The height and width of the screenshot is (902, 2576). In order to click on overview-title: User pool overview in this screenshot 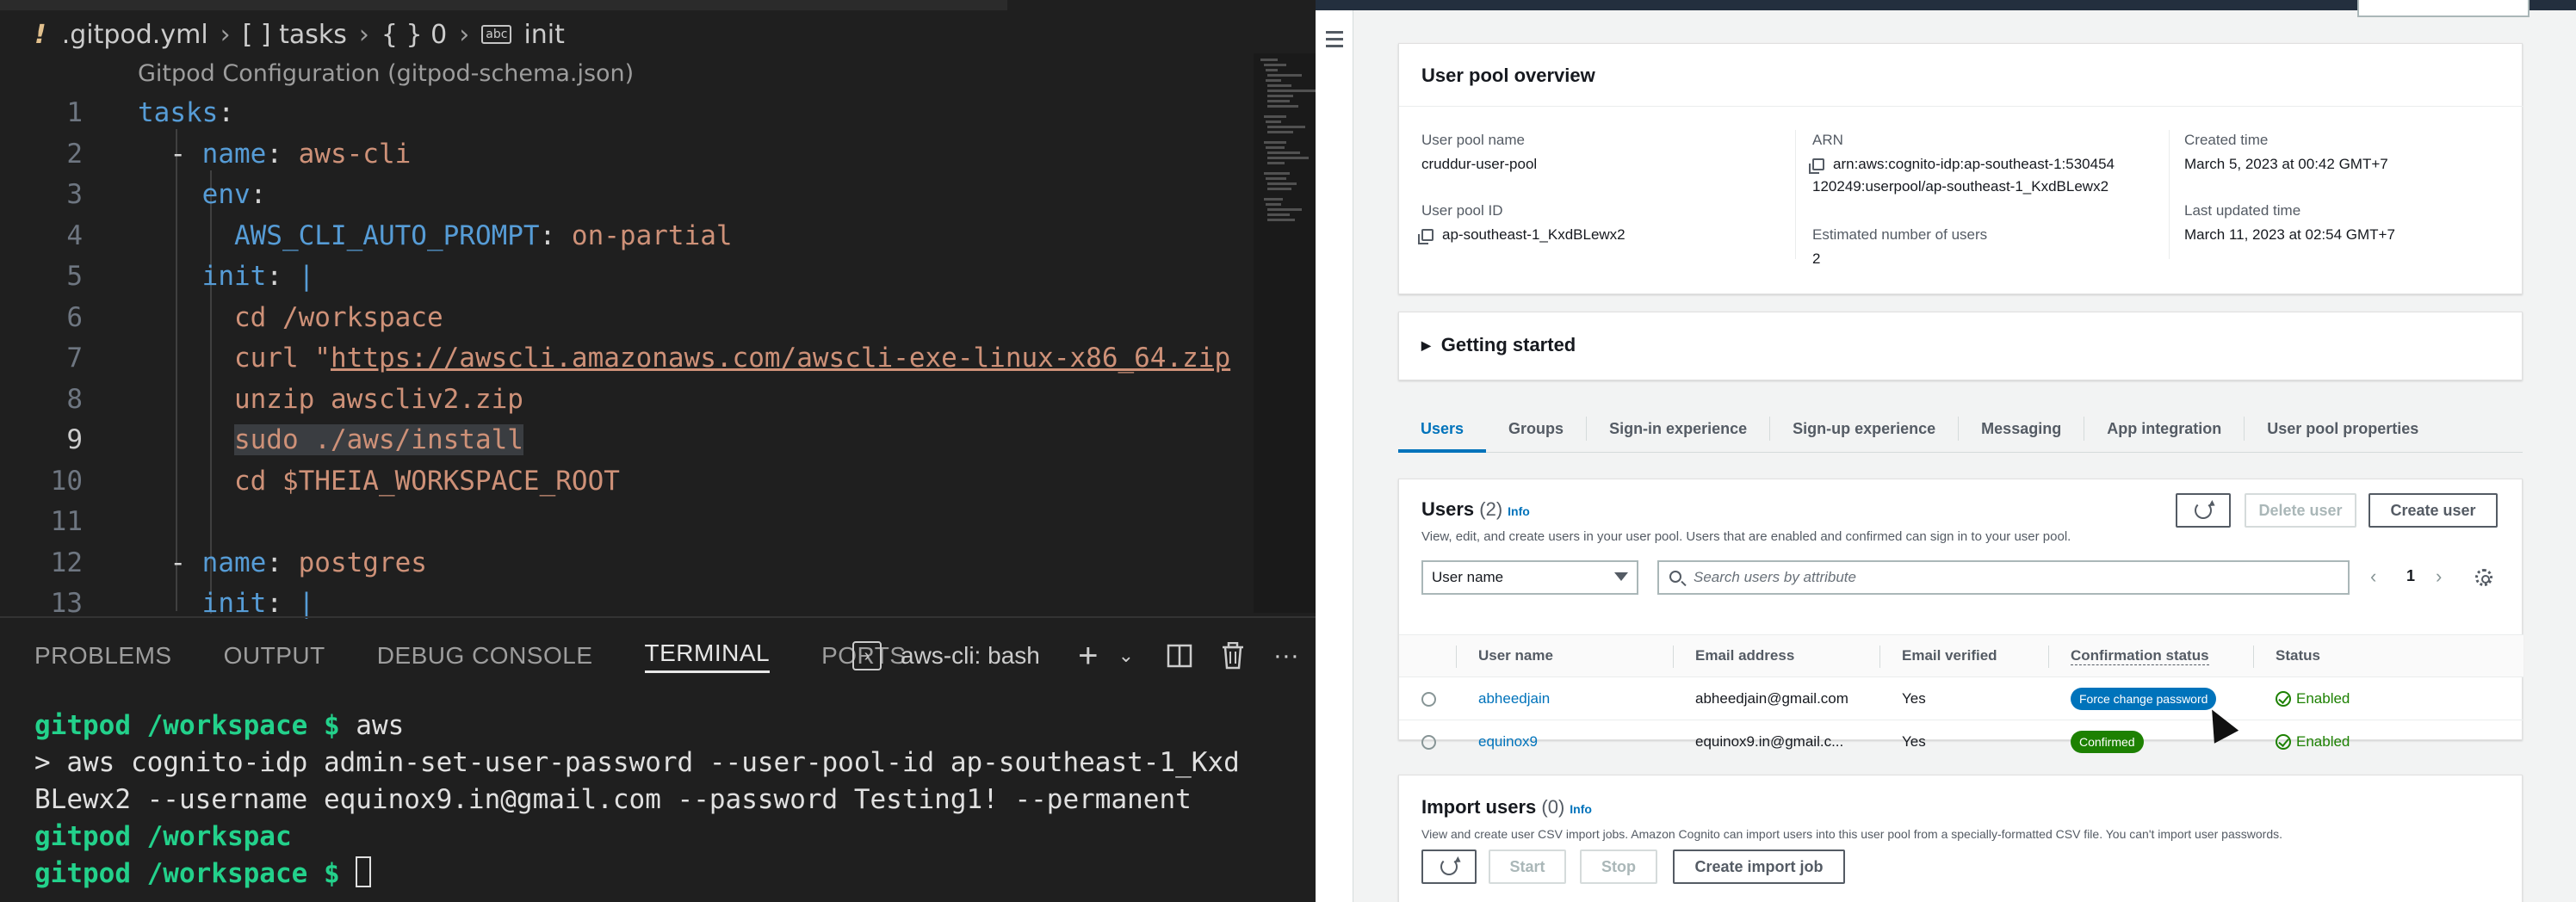, I will do `click(1508, 75)`.